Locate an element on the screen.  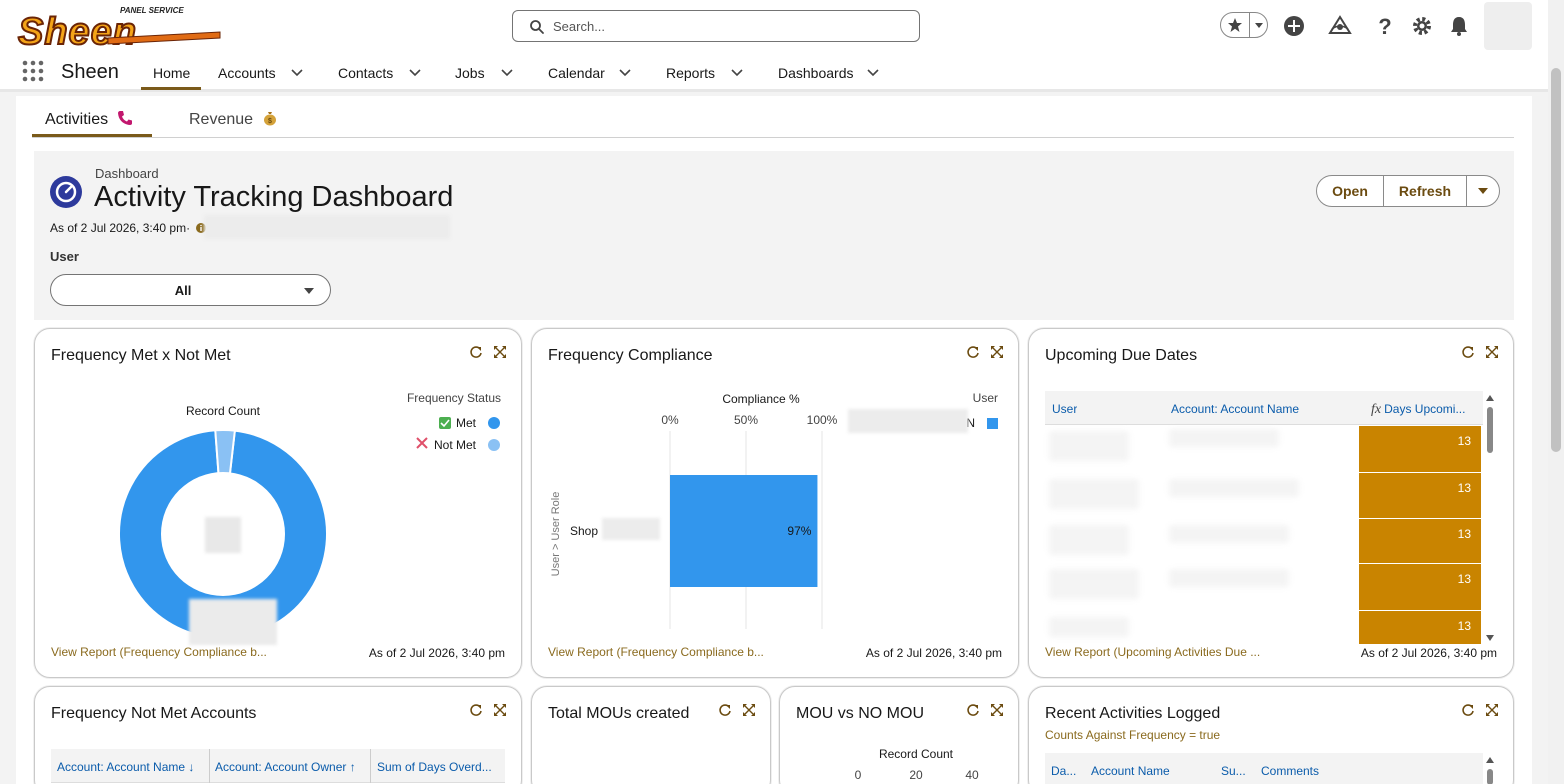
card-title: Recent Activities Logged is located at coordinates (1133, 713).